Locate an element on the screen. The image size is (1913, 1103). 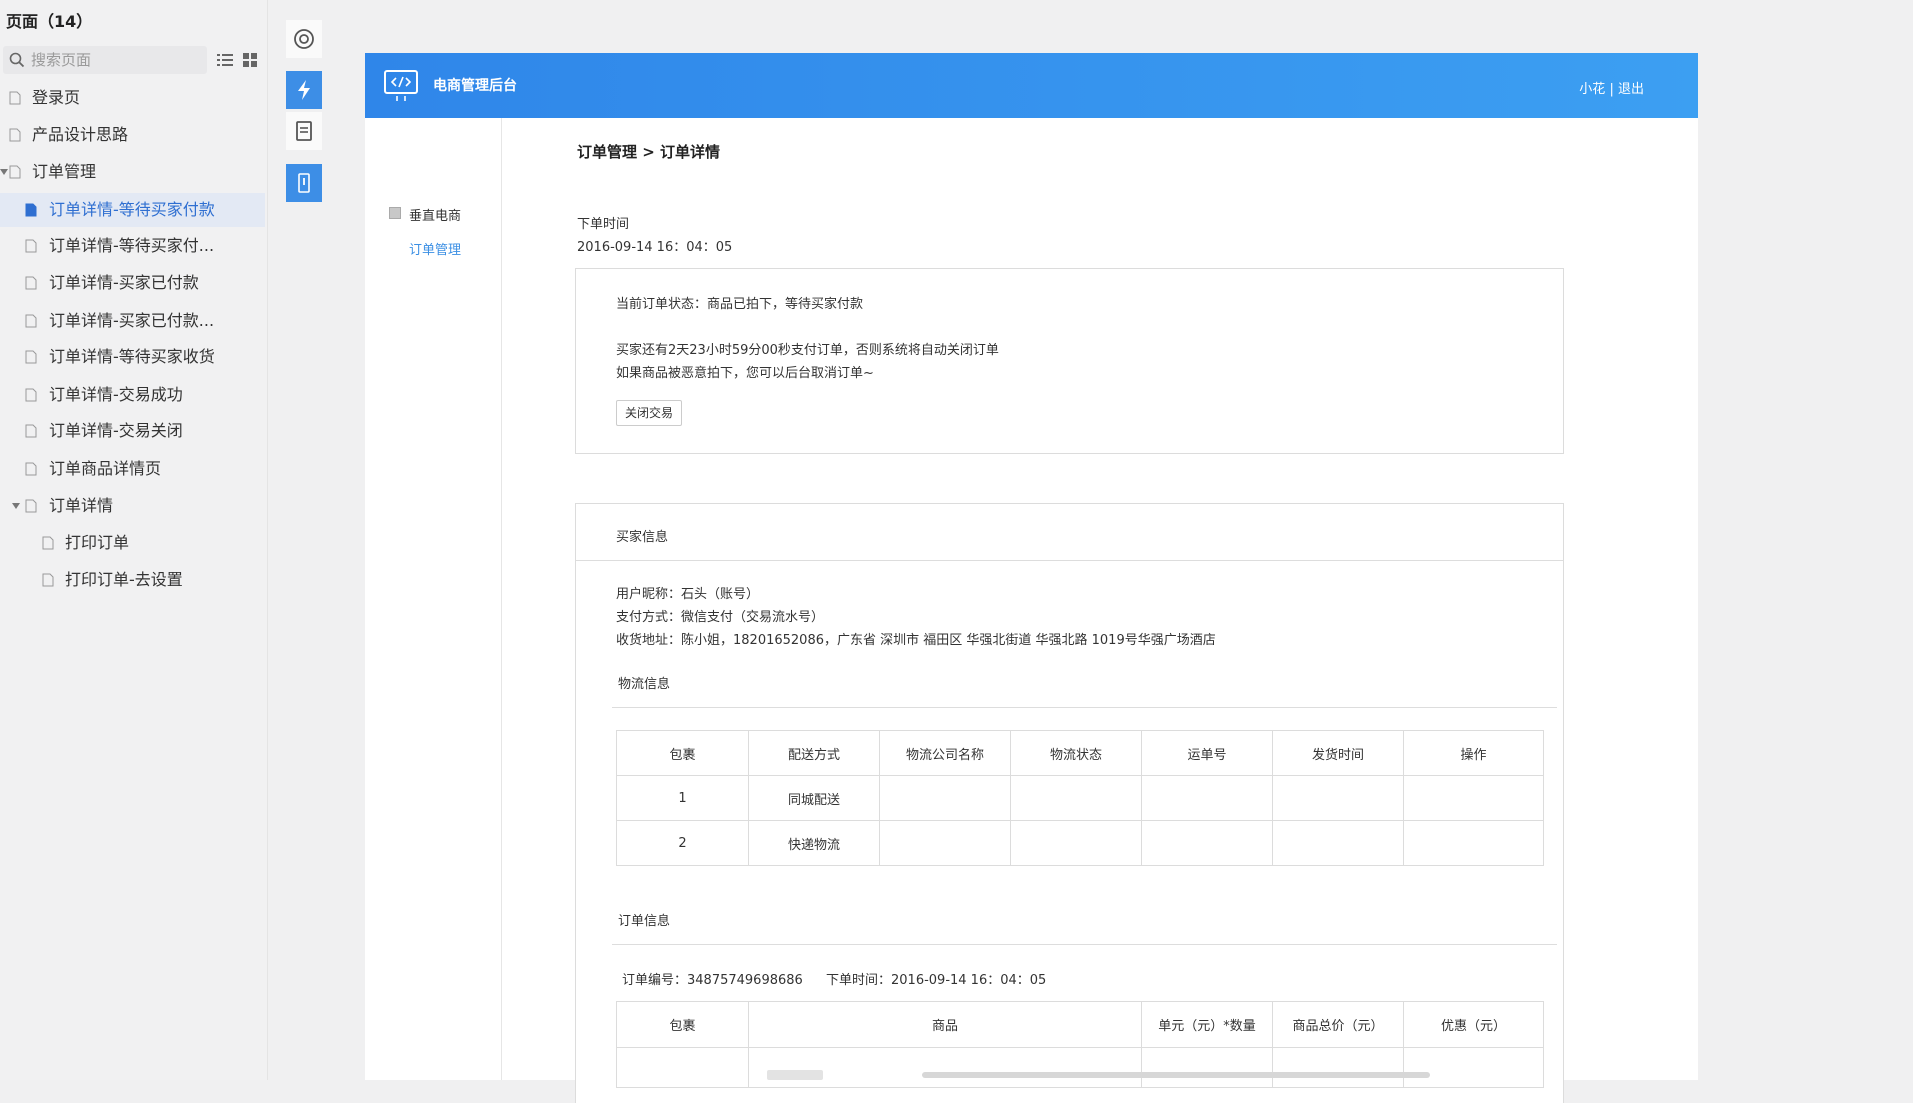
tree-item-label: 订单商品详情页 is located at coordinates (105, 468).